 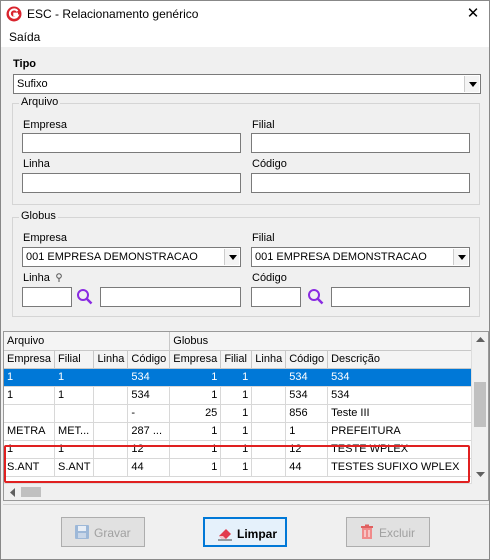 I want to click on globus-filial-select: 001 EMPRESA DEMONSTRACAO, so click(x=360, y=257).